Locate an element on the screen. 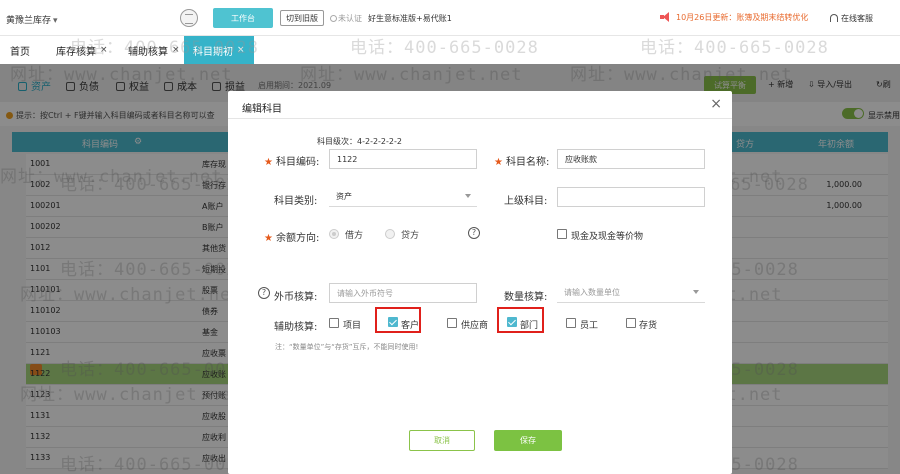 The height and width of the screenshot is (474, 900). menu-icon is located at coordinates (189, 18).